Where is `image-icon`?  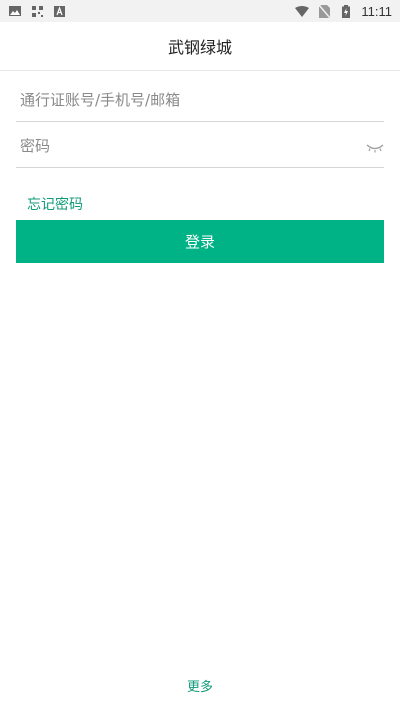 image-icon is located at coordinates (15, 11).